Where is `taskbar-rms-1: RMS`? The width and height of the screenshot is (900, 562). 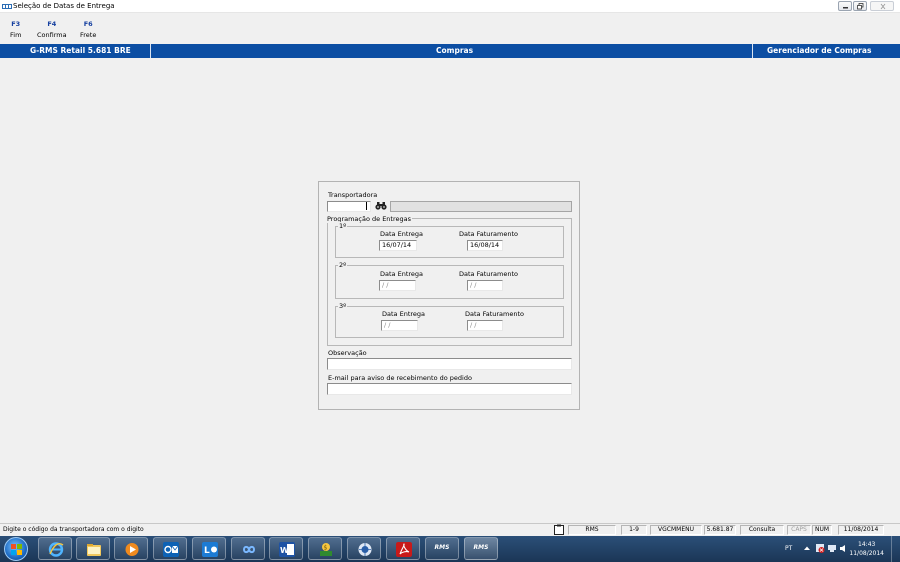 taskbar-rms-1: RMS is located at coordinates (442, 548).